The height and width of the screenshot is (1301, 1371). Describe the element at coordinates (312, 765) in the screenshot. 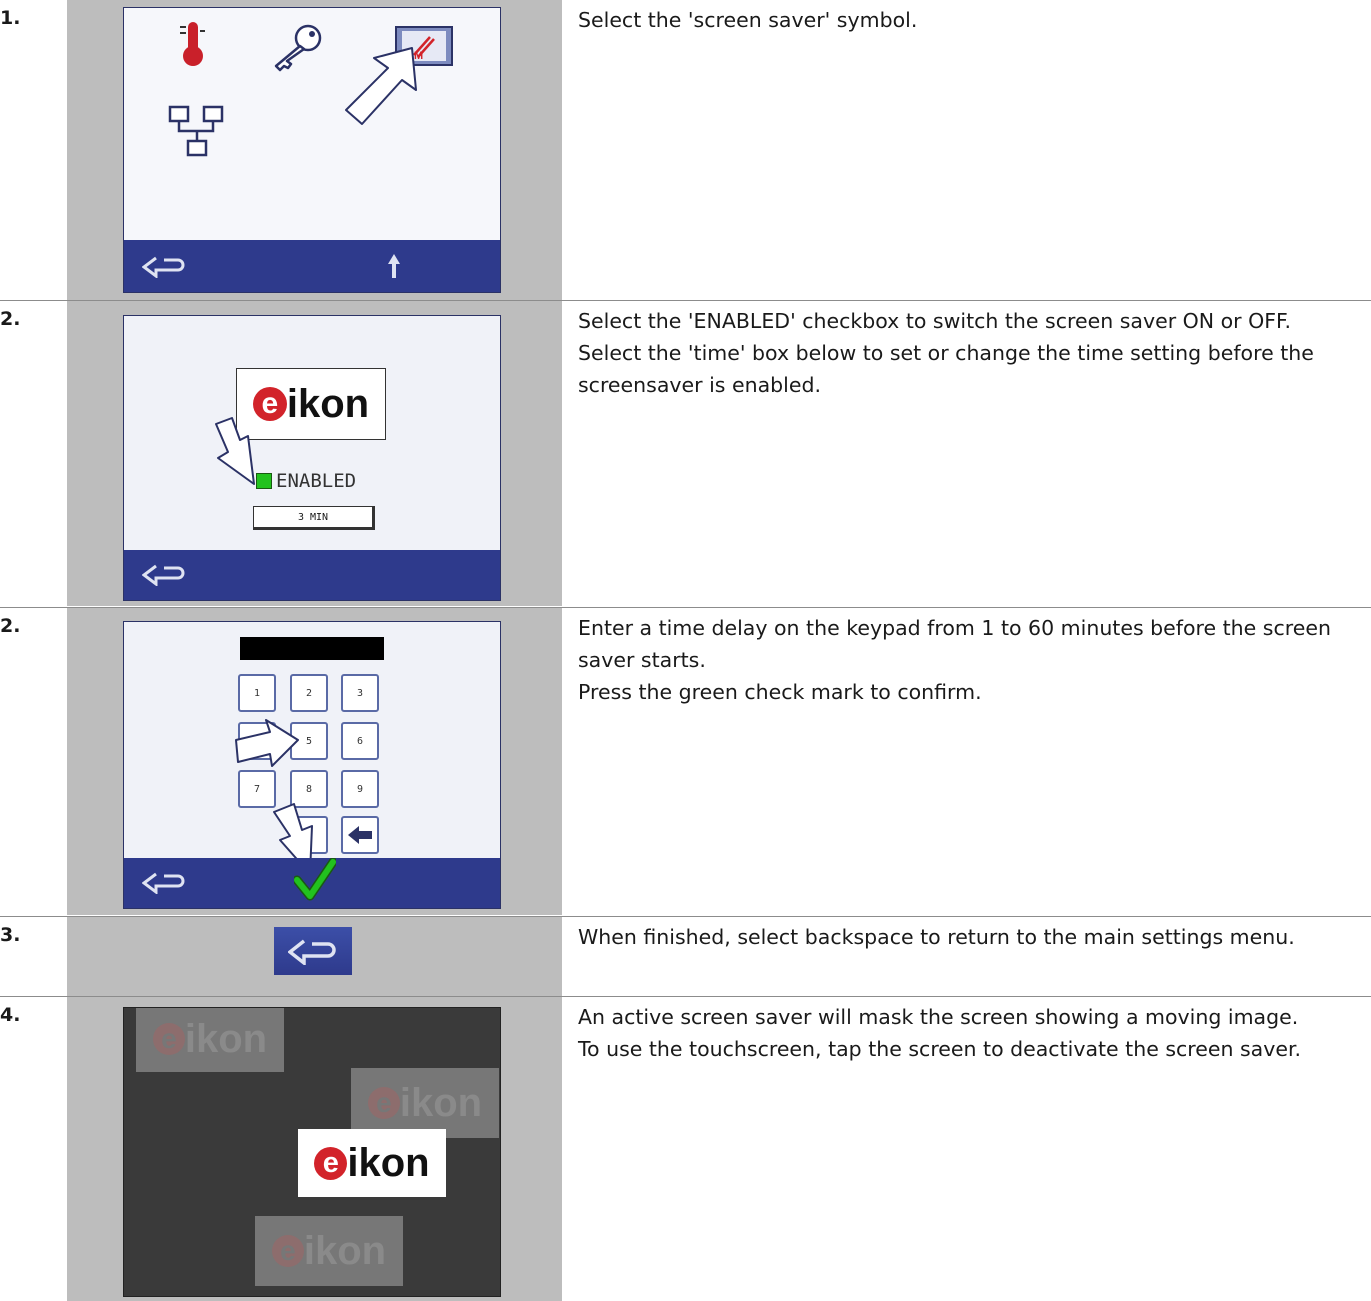

I see `keypad-screen: 1 2 3 4 5 6 7 8 9 0` at that location.